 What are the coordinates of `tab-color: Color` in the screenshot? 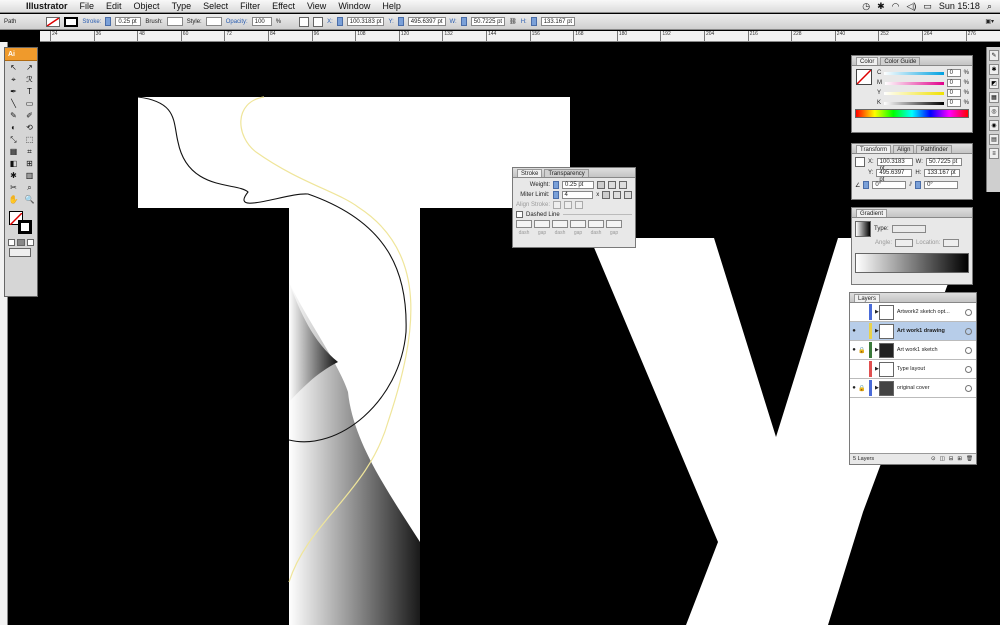 It's located at (867, 61).